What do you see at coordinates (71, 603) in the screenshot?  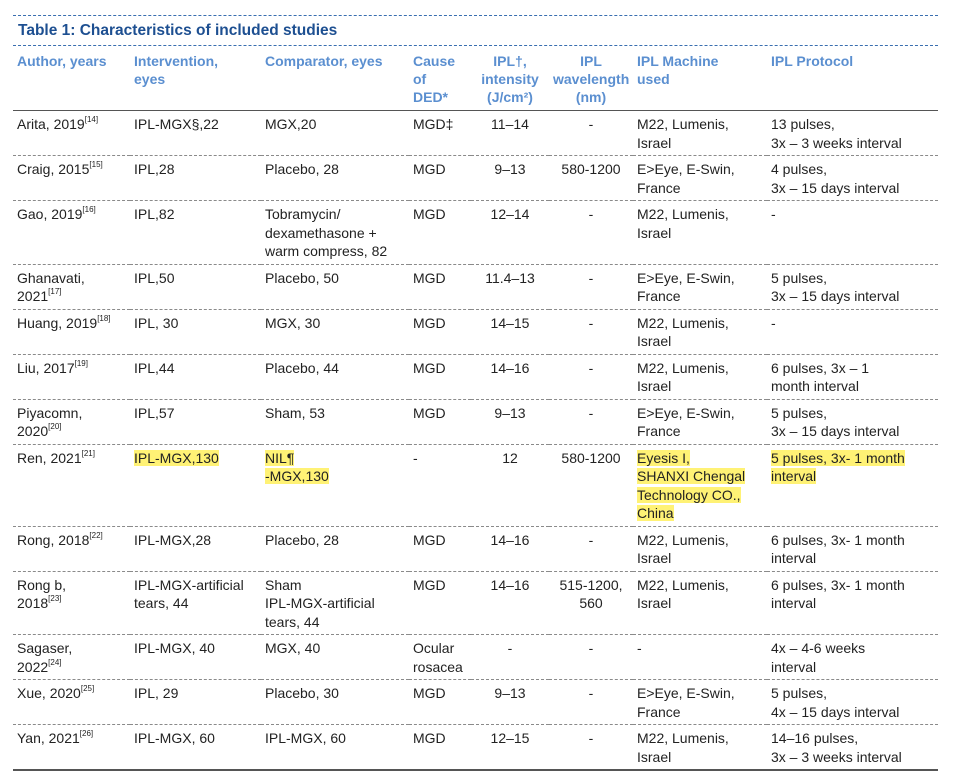 I see `cell-line: 2018[23]` at bounding box center [71, 603].